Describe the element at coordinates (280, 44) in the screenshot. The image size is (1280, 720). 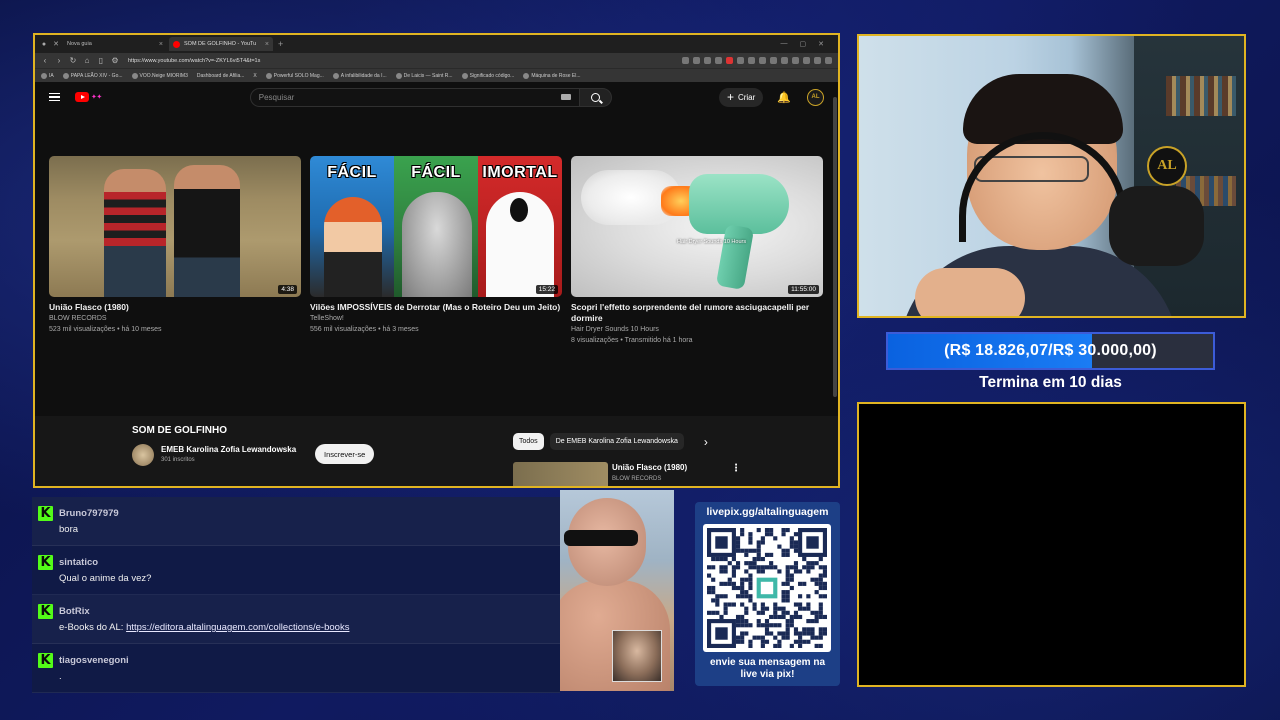
I see `new-tab-icon: +` at that location.